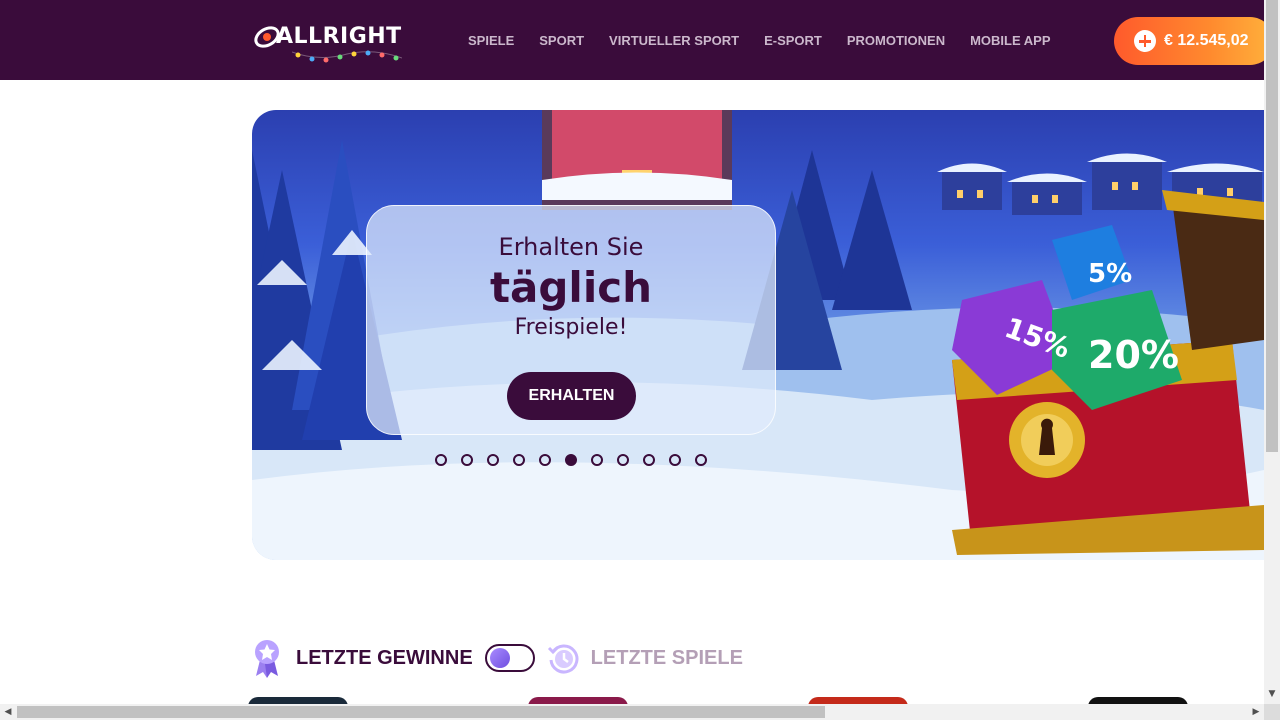 Image resolution: width=1280 pixels, height=720 pixels. I want to click on nav-item-spiele: SPIELE, so click(491, 40).